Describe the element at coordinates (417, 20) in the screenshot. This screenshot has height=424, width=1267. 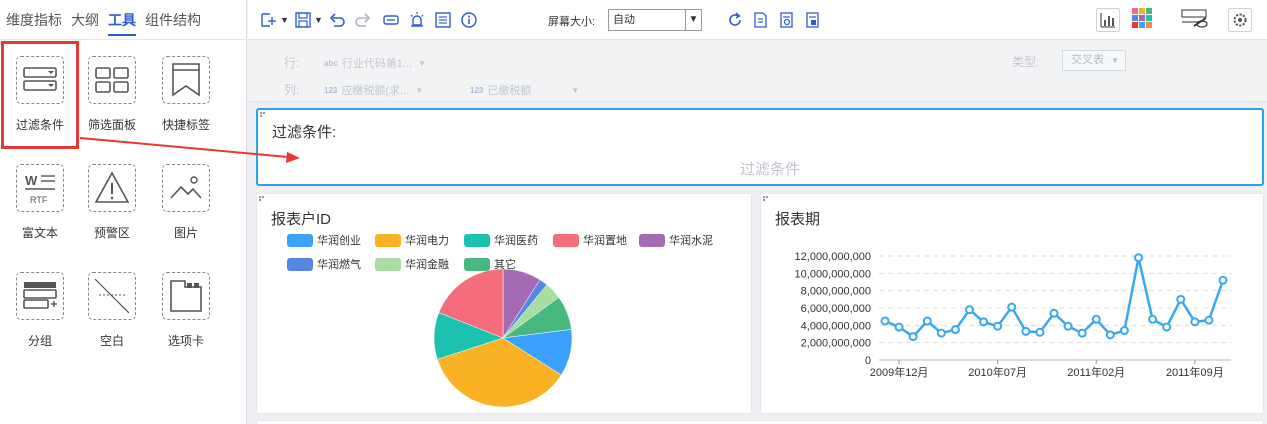
I see `alert-button` at that location.